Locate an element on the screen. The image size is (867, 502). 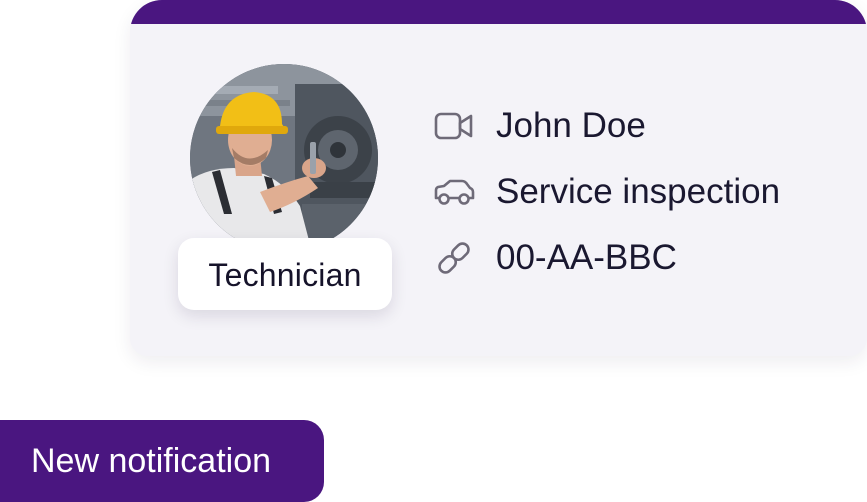
avatar is located at coordinates (284, 158).